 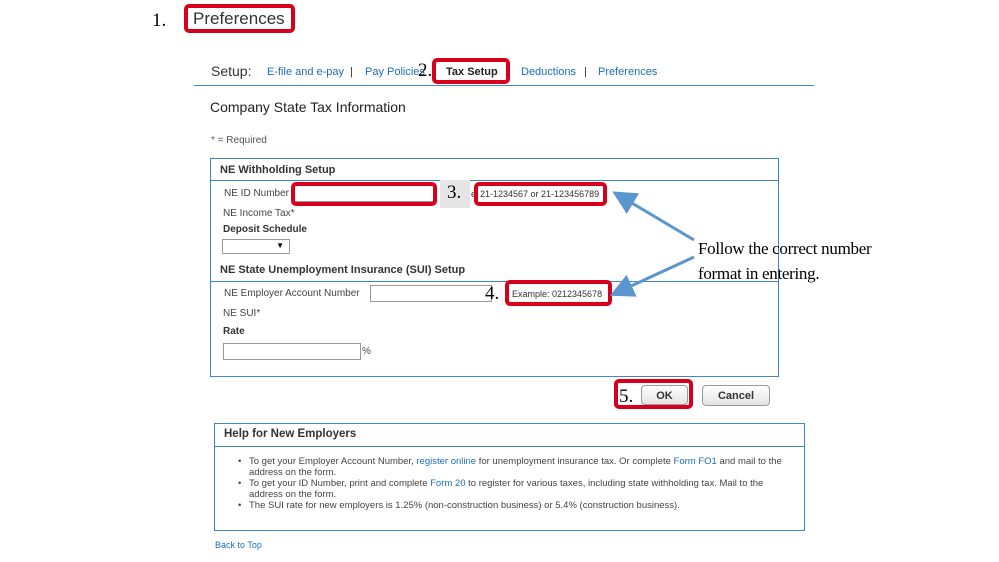 I want to click on annotation-arrows, so click(x=652, y=244).